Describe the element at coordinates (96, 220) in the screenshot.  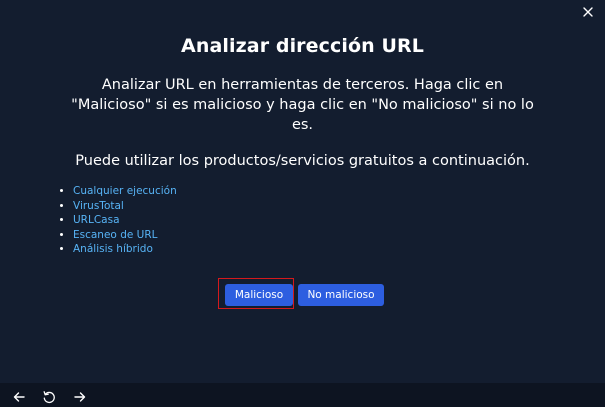
I see `service-link-urlhaus: URLCasa` at that location.